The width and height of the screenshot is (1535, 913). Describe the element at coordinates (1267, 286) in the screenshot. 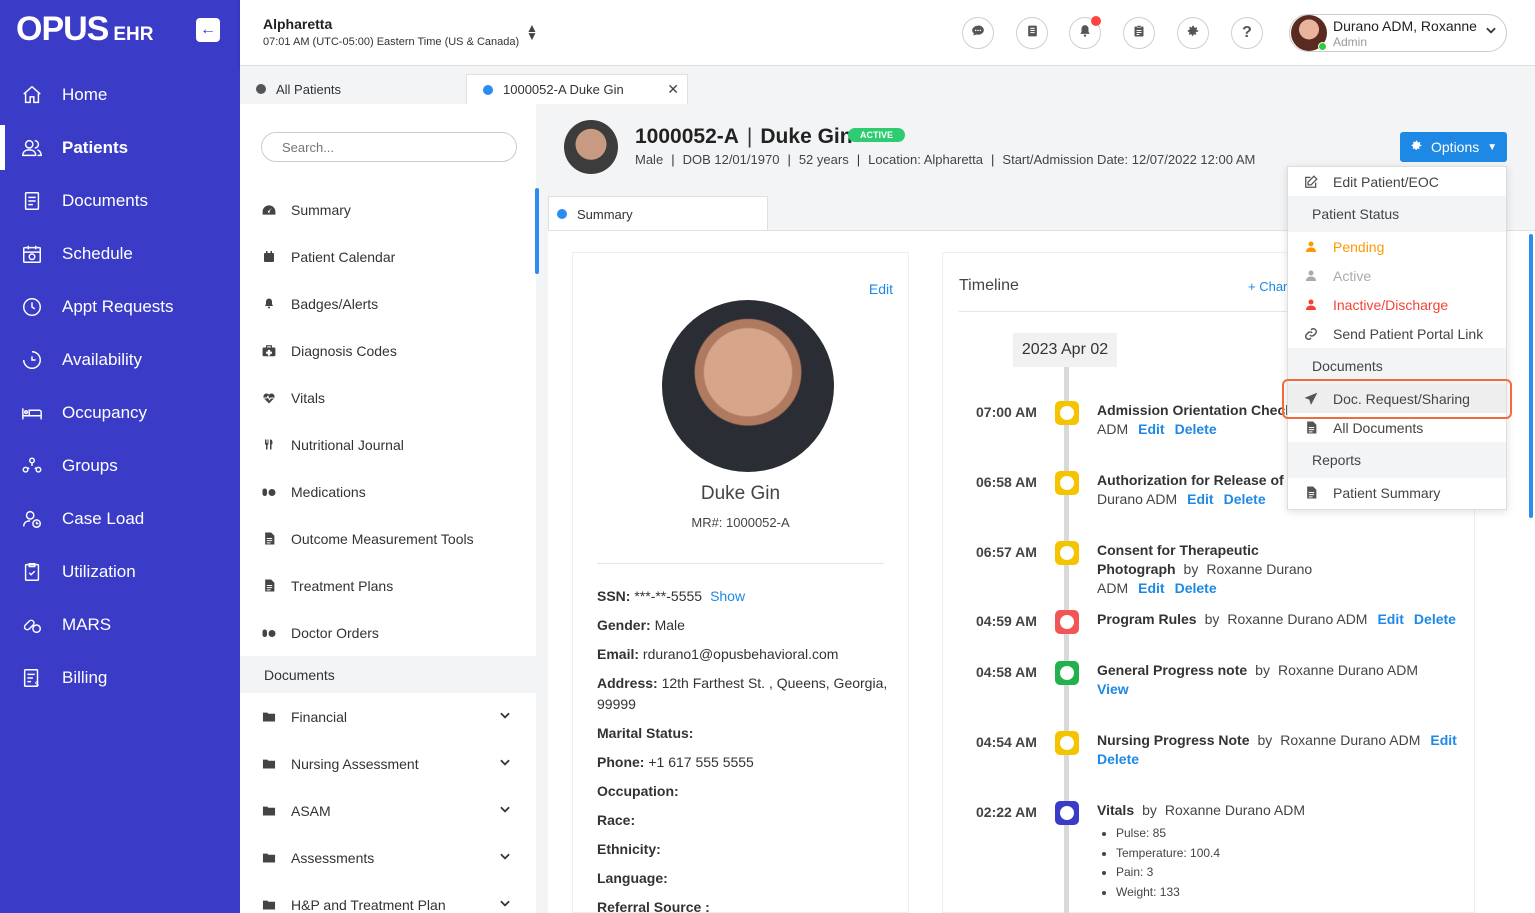

I see `timeline-change-link: + Char` at that location.